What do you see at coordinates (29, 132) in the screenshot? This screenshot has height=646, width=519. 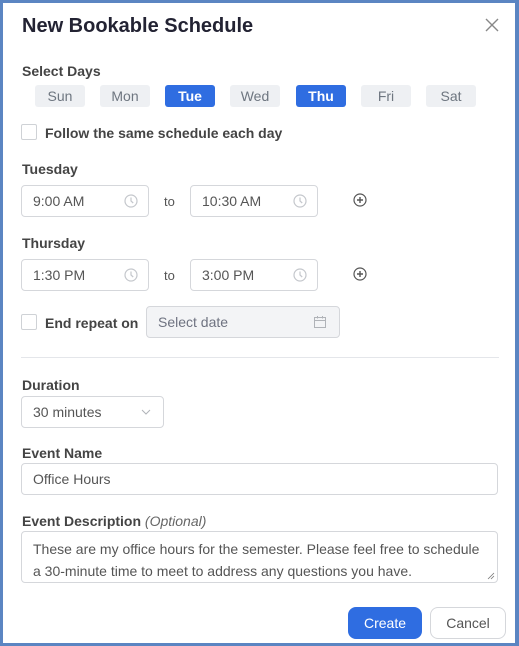 I see `same-schedule-checkbox` at bounding box center [29, 132].